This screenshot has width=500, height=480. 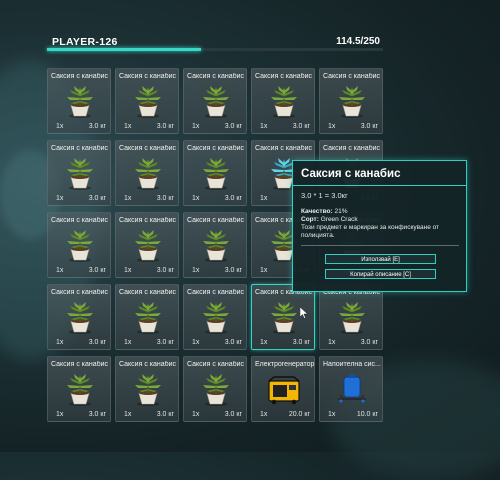 I want to click on irrigation-tank-icon, so click(x=352, y=388).